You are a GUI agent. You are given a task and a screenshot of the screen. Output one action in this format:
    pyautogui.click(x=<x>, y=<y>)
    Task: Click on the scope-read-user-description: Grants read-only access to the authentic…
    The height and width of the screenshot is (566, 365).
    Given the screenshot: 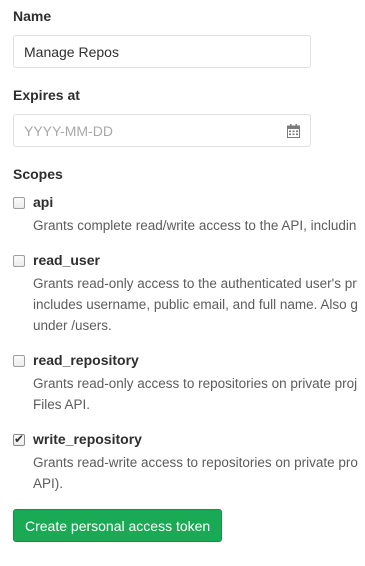 What is the action you would take?
    pyautogui.click(x=195, y=304)
    